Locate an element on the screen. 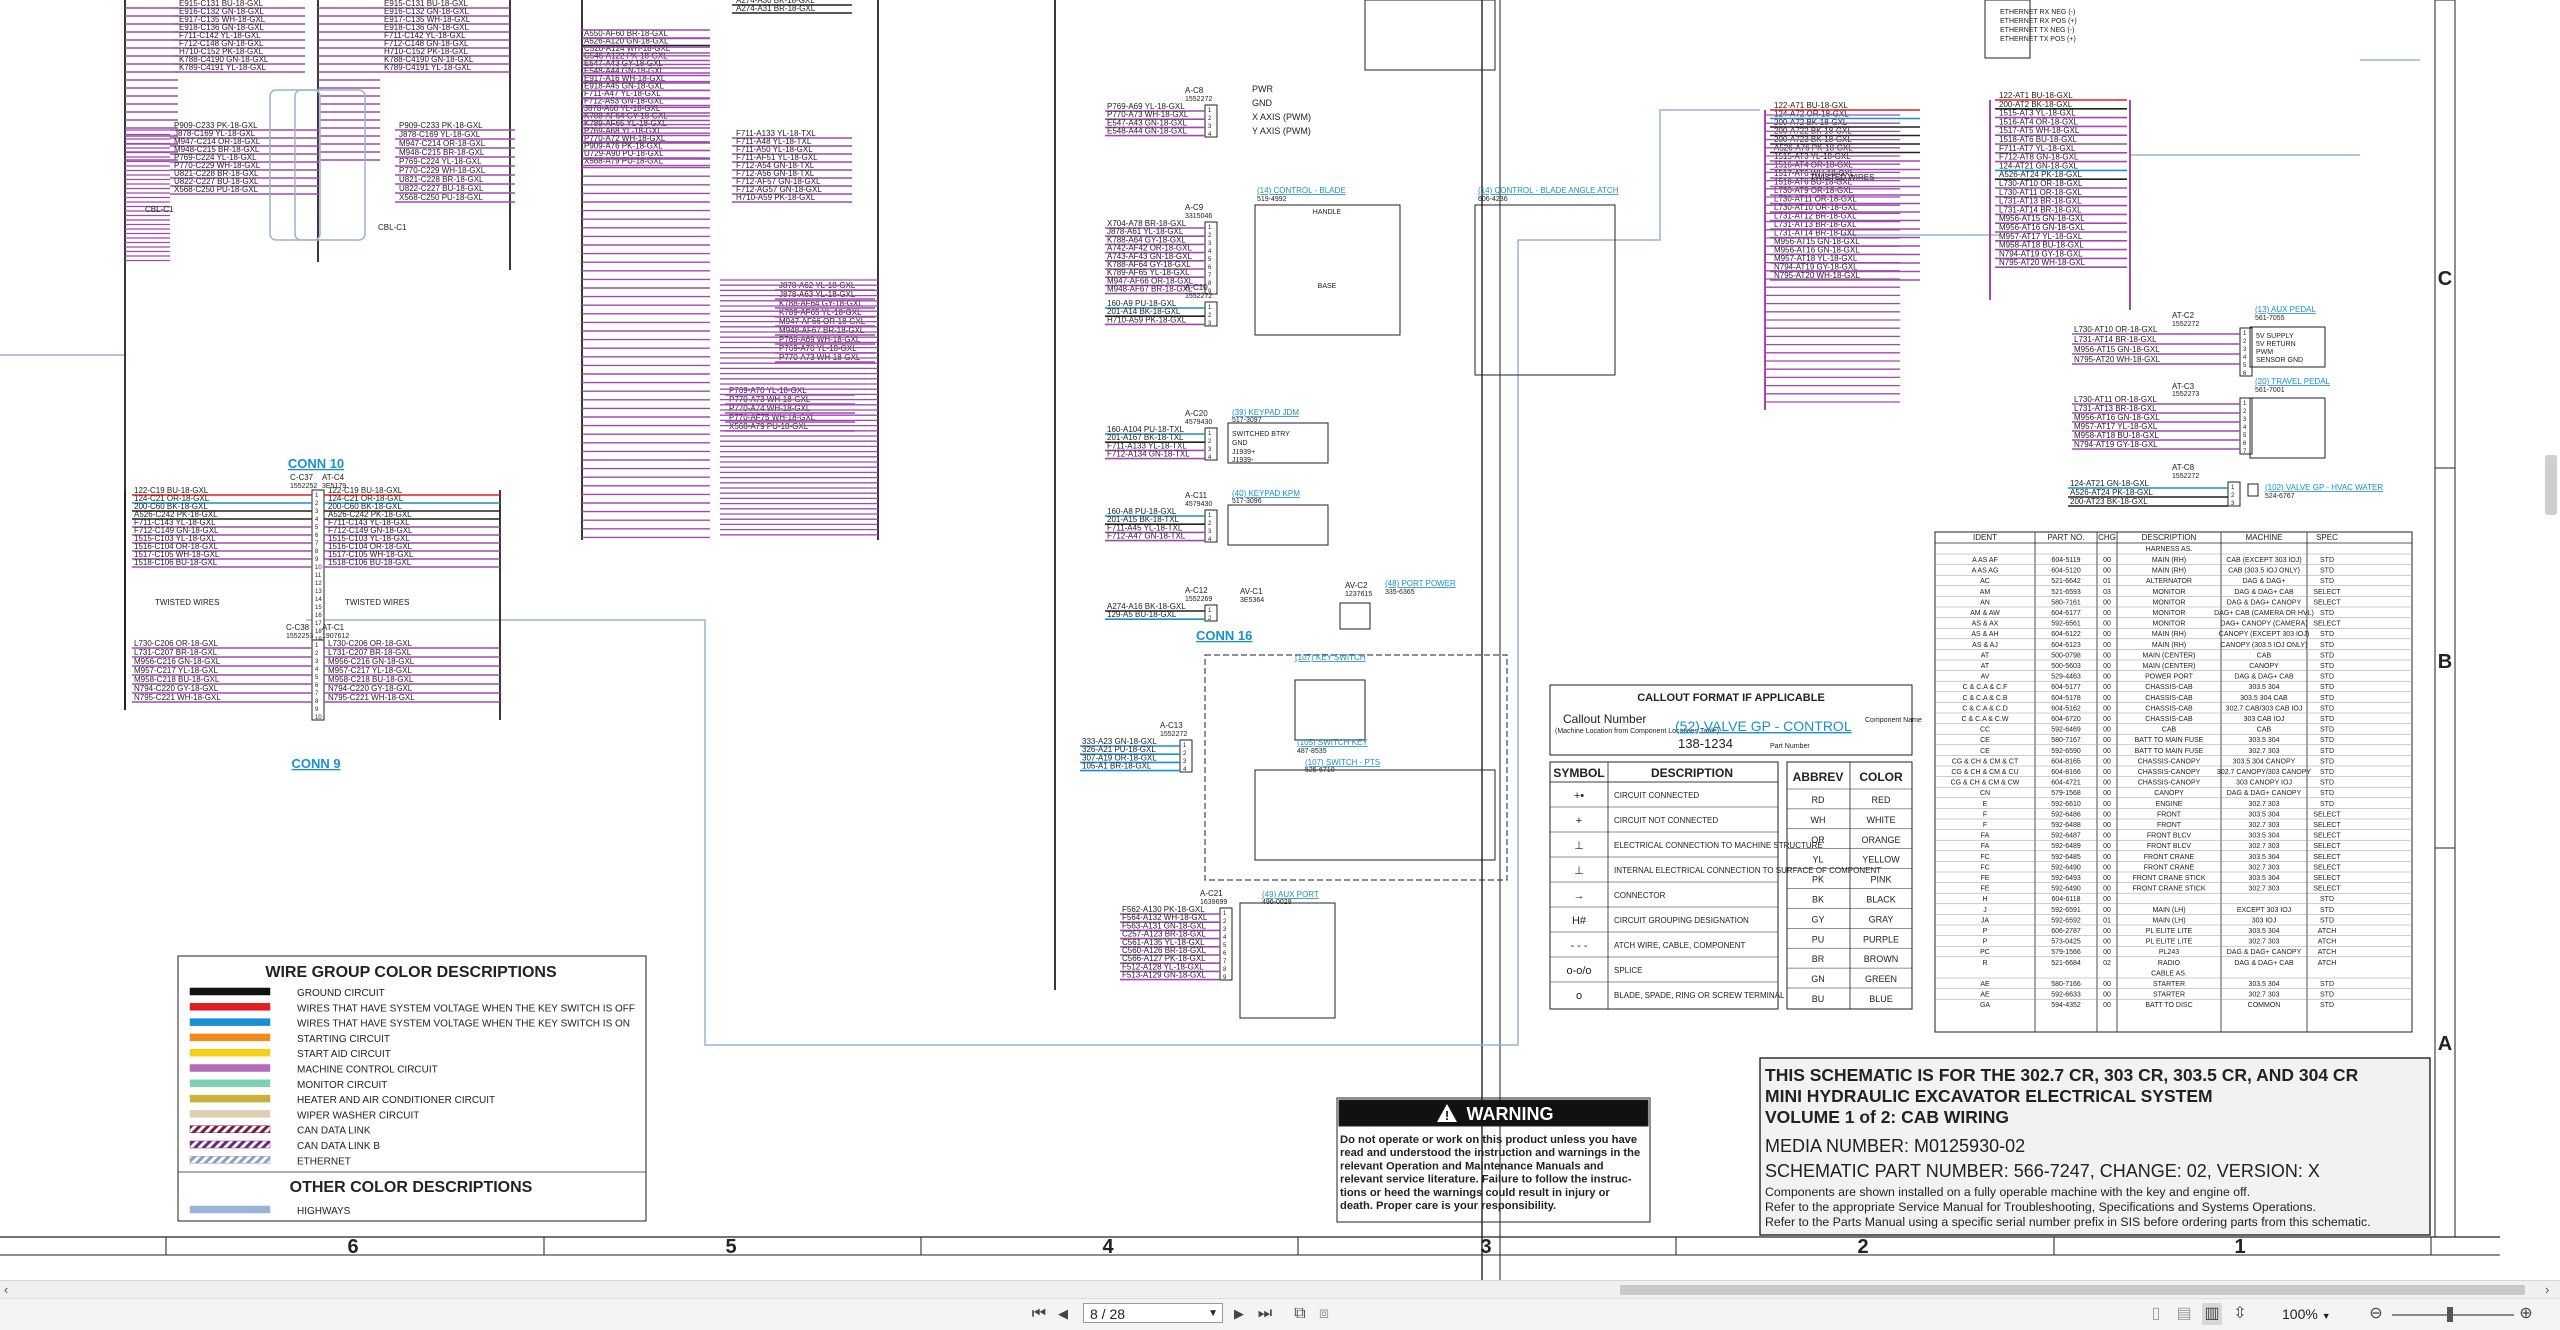 This screenshot has height=1330, width=2560. table-cell: 592-6469 is located at coordinates (2066, 730).